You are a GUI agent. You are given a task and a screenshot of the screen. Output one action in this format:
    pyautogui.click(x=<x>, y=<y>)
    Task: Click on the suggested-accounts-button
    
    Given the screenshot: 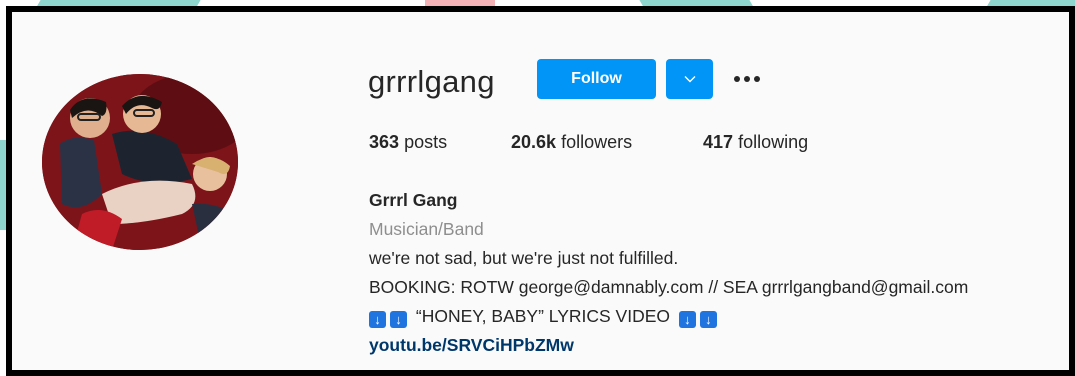 What is the action you would take?
    pyautogui.click(x=689, y=79)
    